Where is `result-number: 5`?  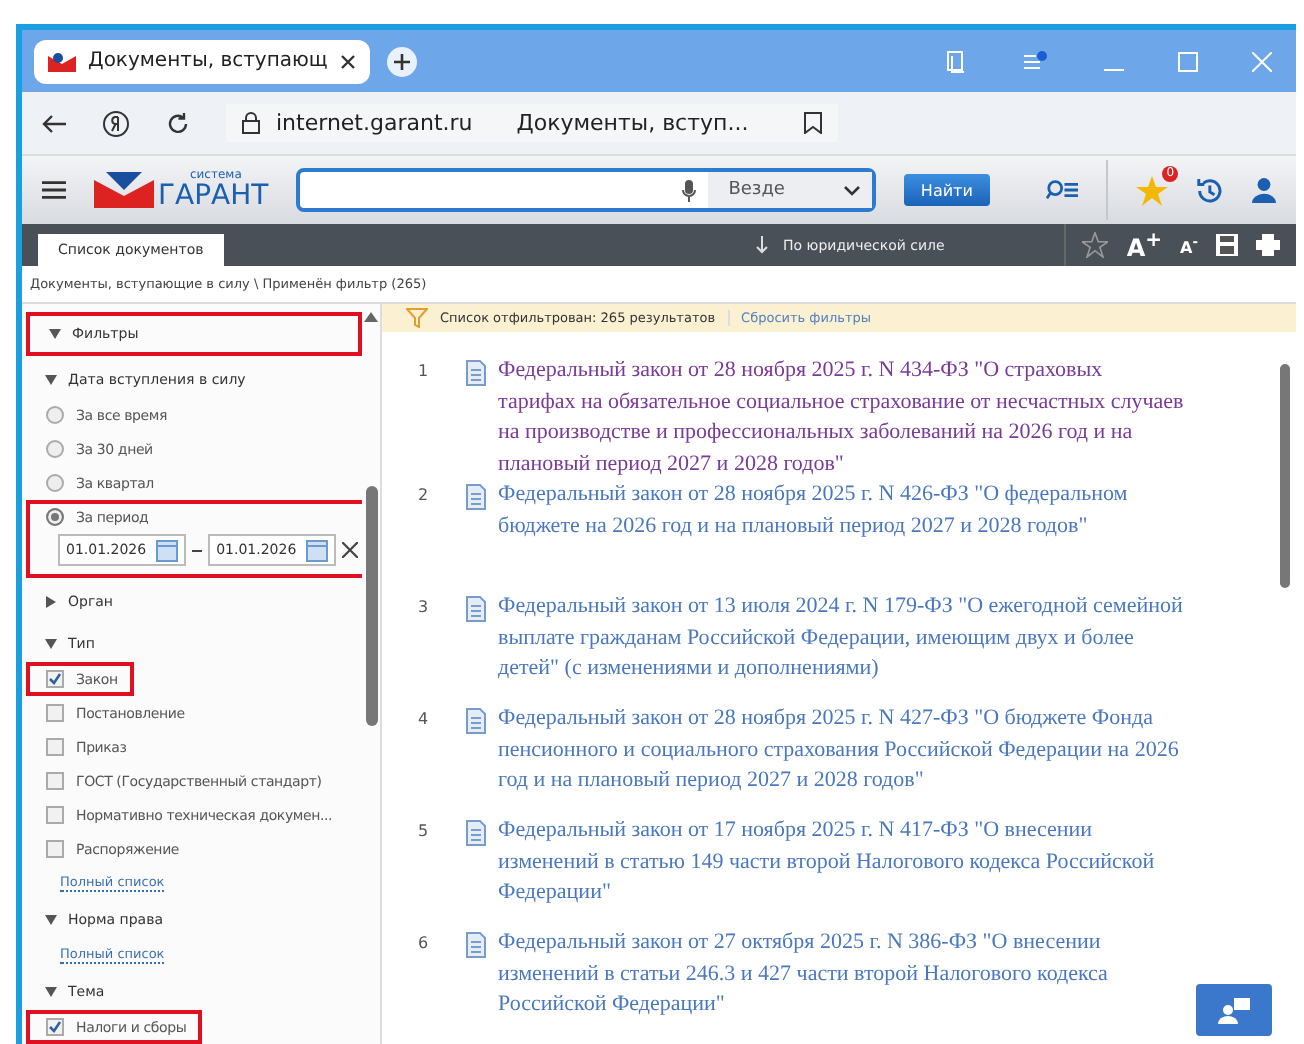 result-number: 5 is located at coordinates (424, 830).